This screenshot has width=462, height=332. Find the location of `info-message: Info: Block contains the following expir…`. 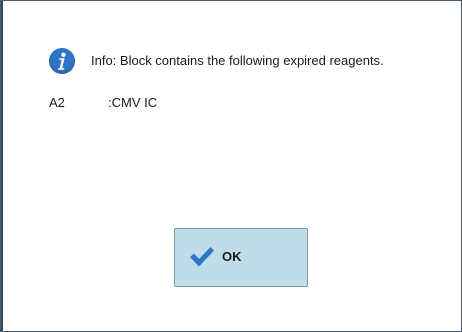

info-message: Info: Block contains the following expir… is located at coordinates (237, 60).